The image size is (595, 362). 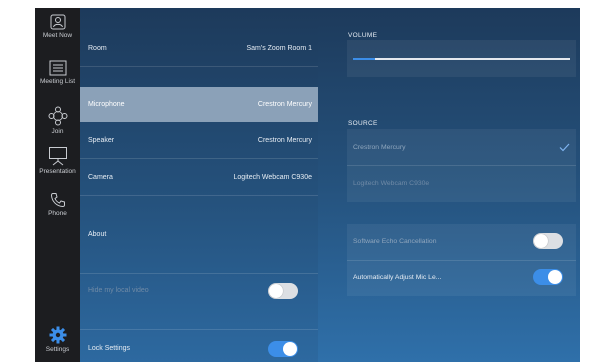 I want to click on hide-local-video-label: Hide my local video, so click(x=118, y=290).